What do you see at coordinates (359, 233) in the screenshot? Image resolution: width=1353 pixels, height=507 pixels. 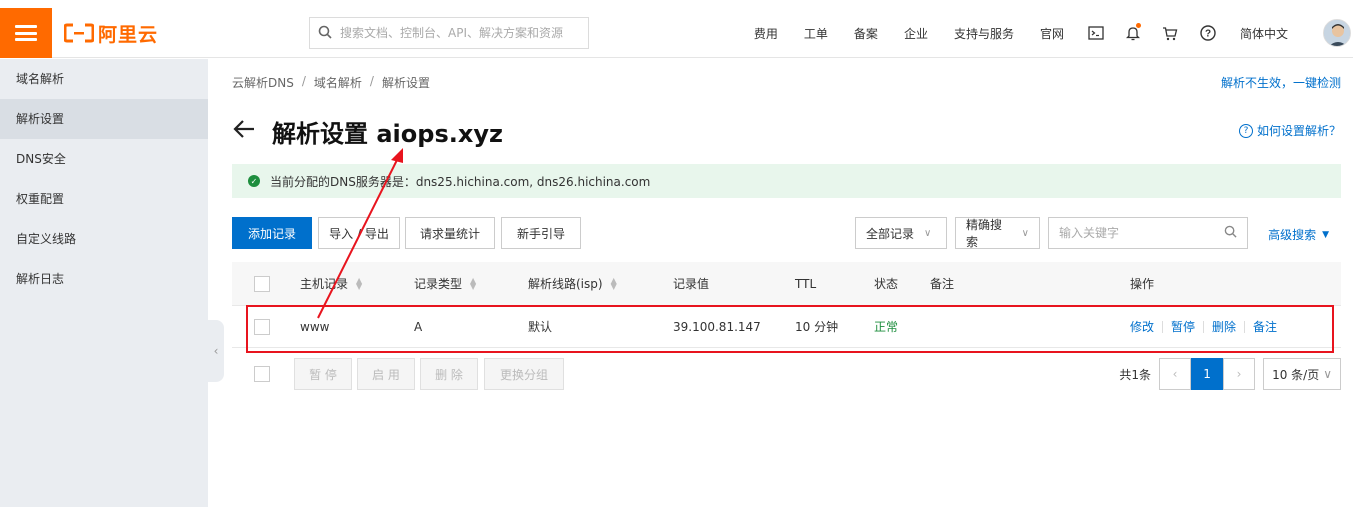 I see `import-export-button: 导入 / 导出` at bounding box center [359, 233].